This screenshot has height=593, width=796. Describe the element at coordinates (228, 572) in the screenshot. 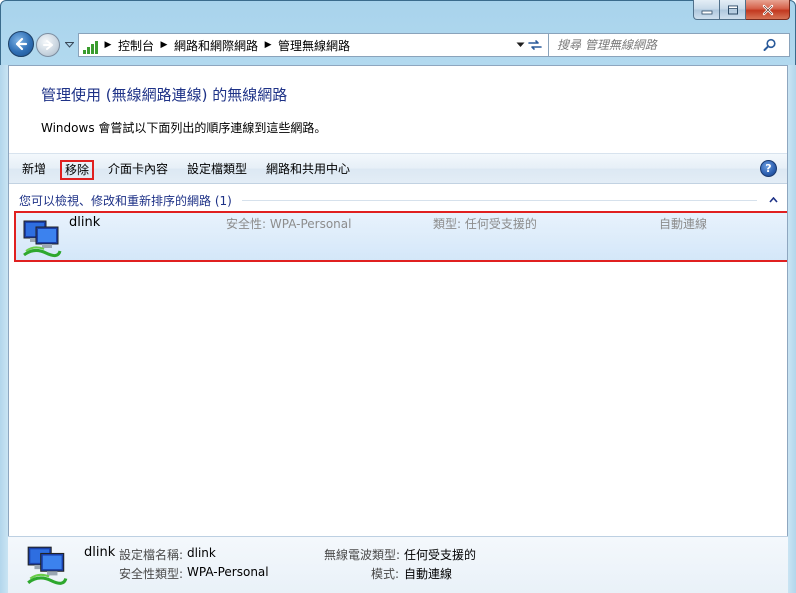

I see `security-type-value: WPA-Personal` at that location.